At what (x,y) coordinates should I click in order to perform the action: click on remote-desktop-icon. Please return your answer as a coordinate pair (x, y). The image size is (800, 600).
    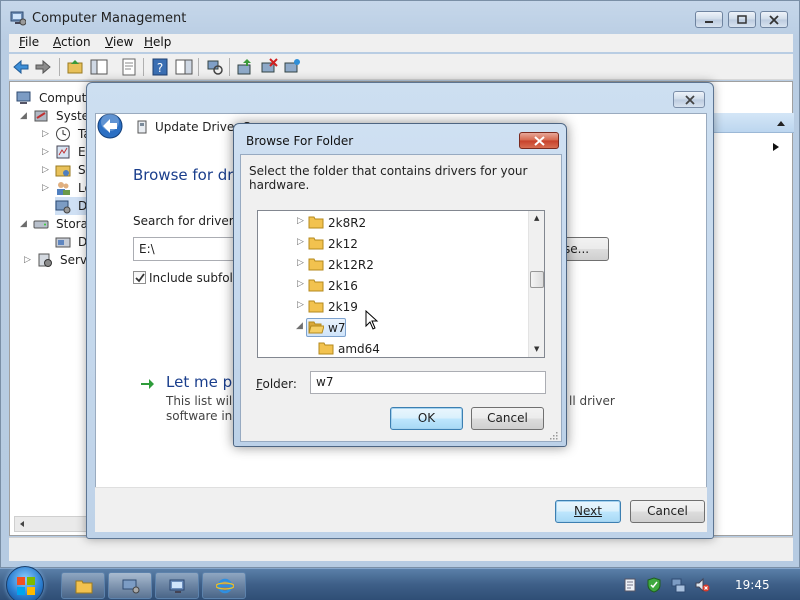
    Looking at the image, I should click on (177, 586).